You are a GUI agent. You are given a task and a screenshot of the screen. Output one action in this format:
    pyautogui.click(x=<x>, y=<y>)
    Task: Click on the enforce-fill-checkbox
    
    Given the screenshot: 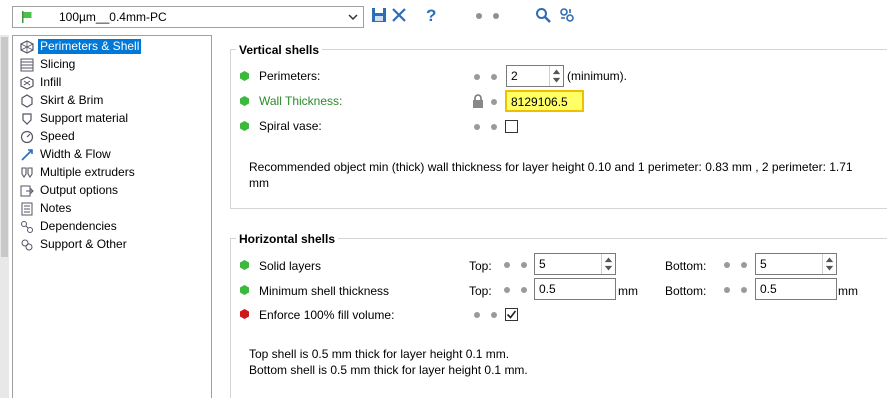 What is the action you would take?
    pyautogui.click(x=511, y=314)
    